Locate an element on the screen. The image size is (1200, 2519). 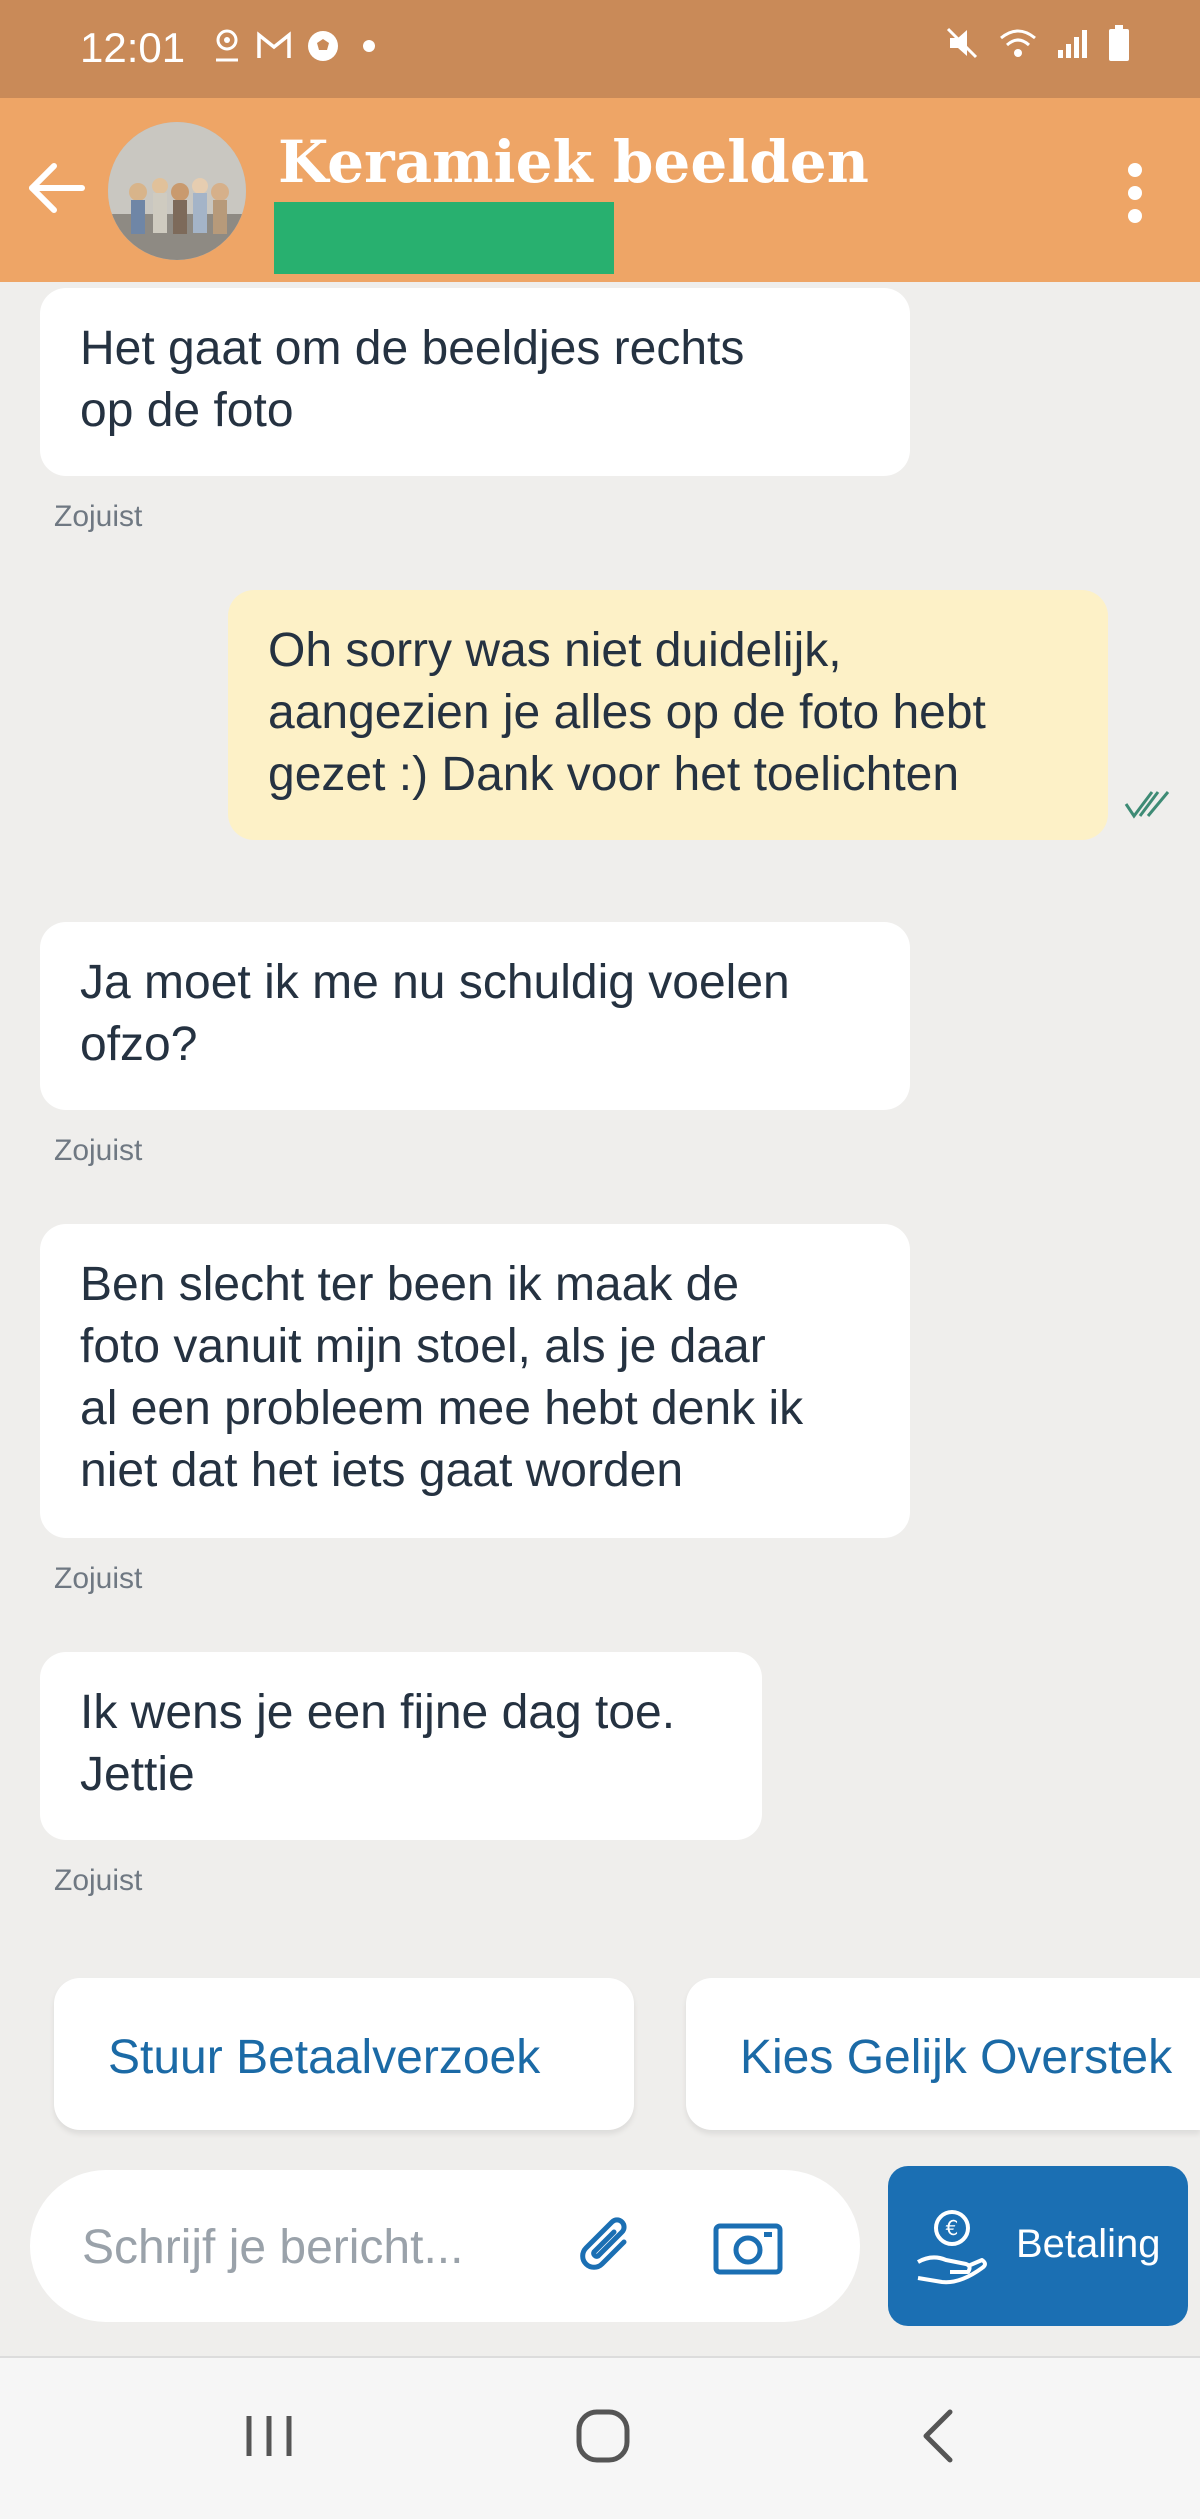
message-text-line: foto vanuit mijn stoel, als je daar is located at coordinates (423, 1346).